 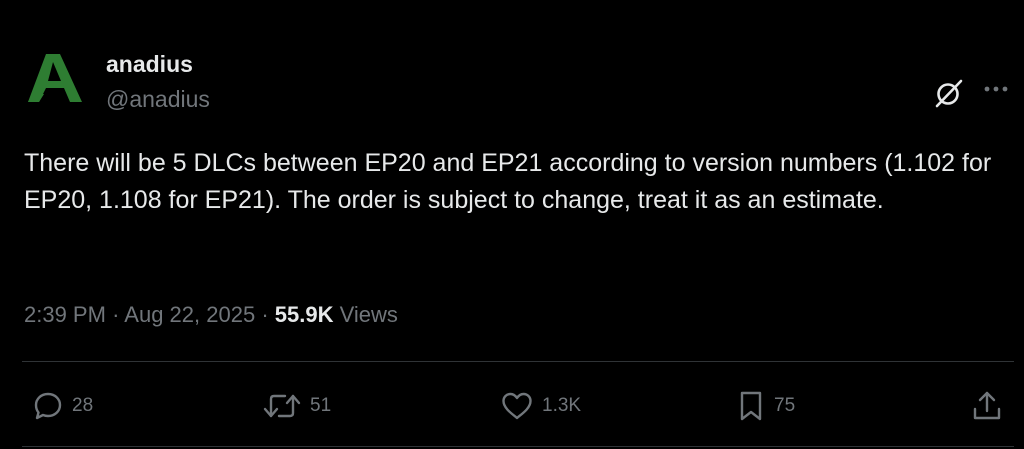 I want to click on avatar-logo-icon, so click(x=55, y=78).